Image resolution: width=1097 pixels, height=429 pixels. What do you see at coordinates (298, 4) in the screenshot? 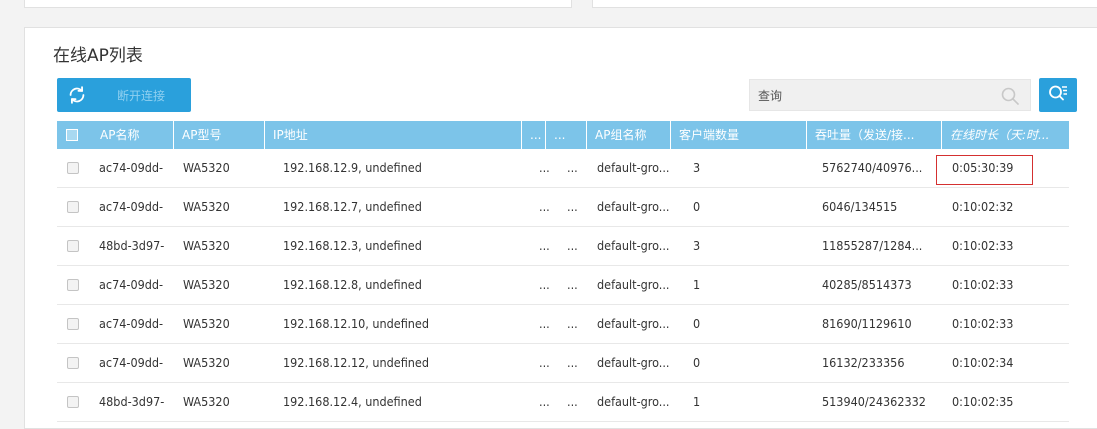
I see `top-card-left` at bounding box center [298, 4].